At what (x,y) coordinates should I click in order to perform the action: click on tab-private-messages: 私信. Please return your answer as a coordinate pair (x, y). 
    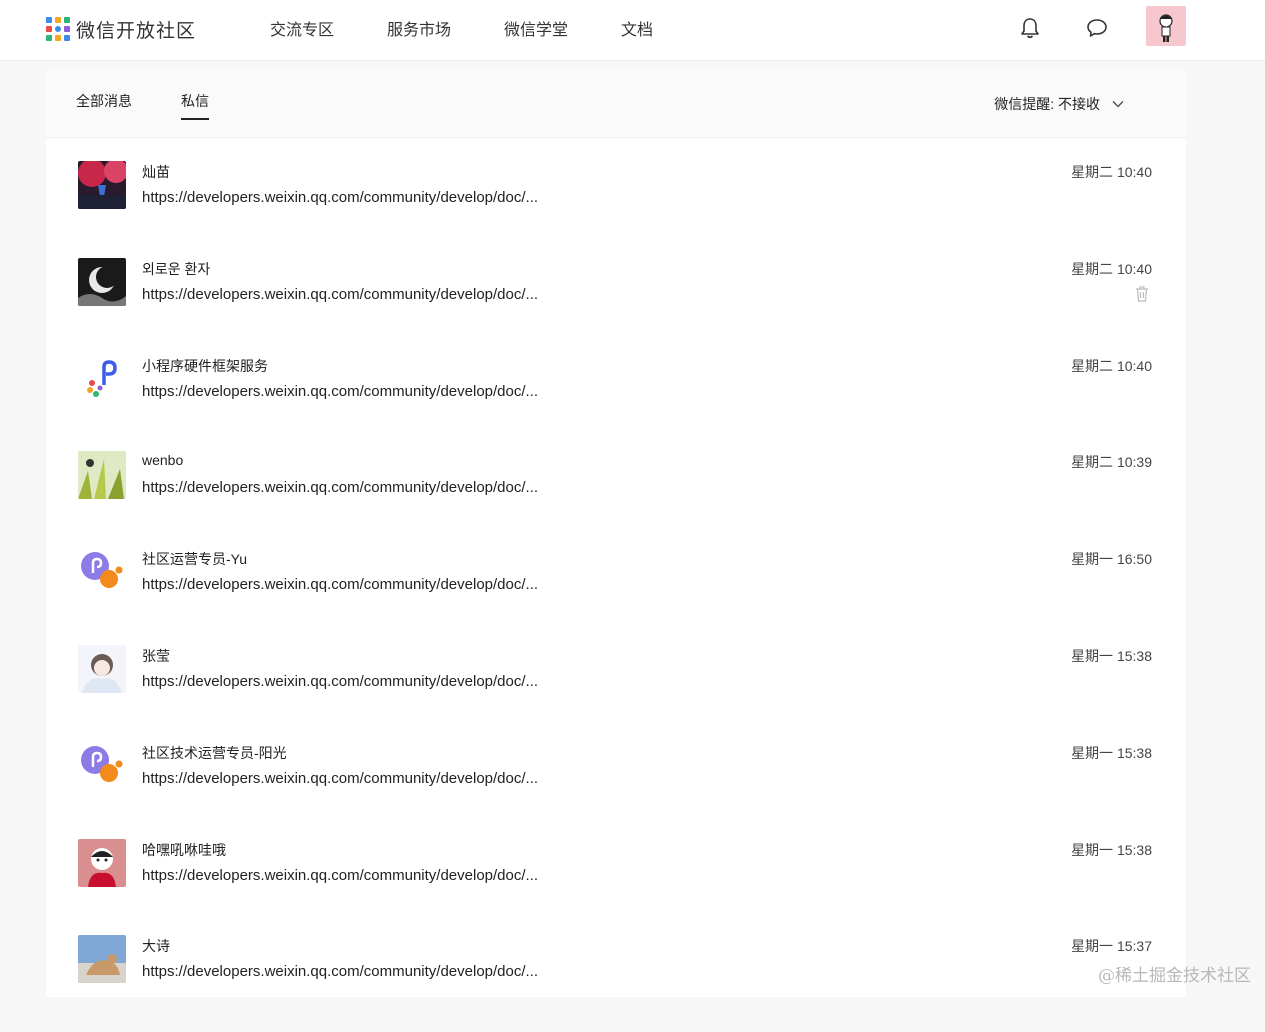
    Looking at the image, I should click on (195, 105).